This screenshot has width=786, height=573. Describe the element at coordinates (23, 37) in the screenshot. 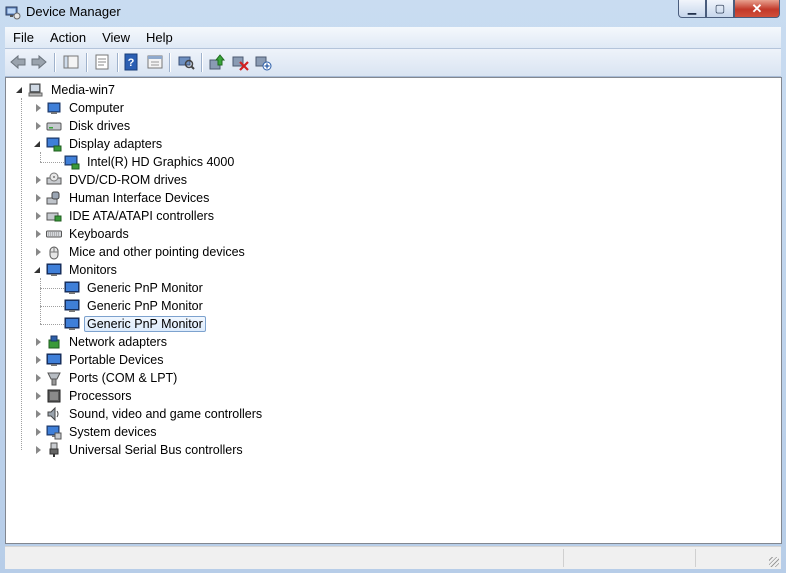

I see `menu-file: File` at that location.